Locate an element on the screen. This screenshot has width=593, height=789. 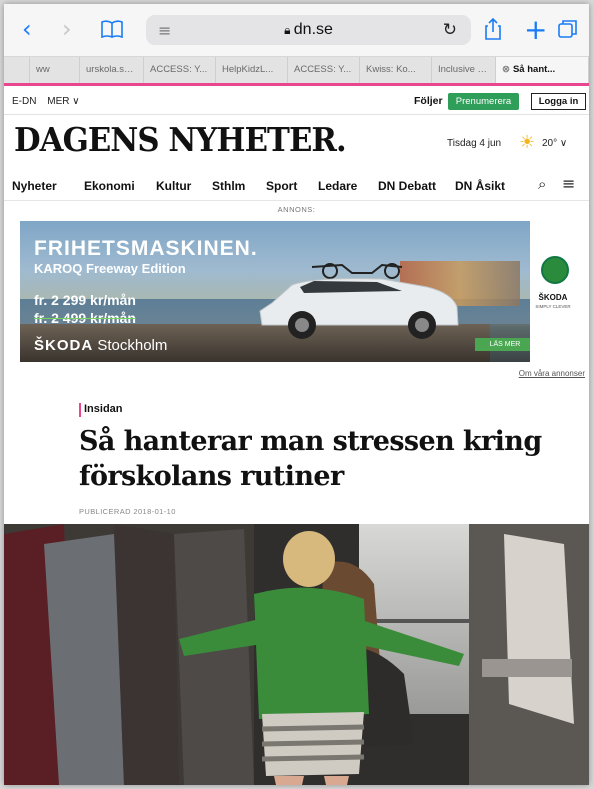
ad-subheadline: KAROQ Freeway Edition is located at coordinates (110, 268).